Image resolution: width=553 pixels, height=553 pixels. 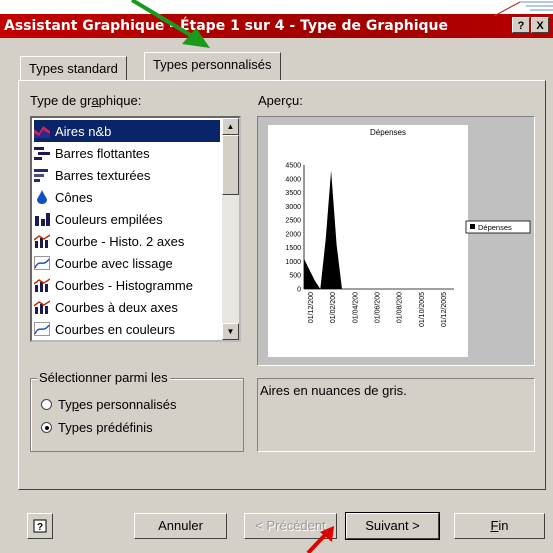 I want to click on select-from-label: Sélectionner parmi les, so click(x=103, y=377).